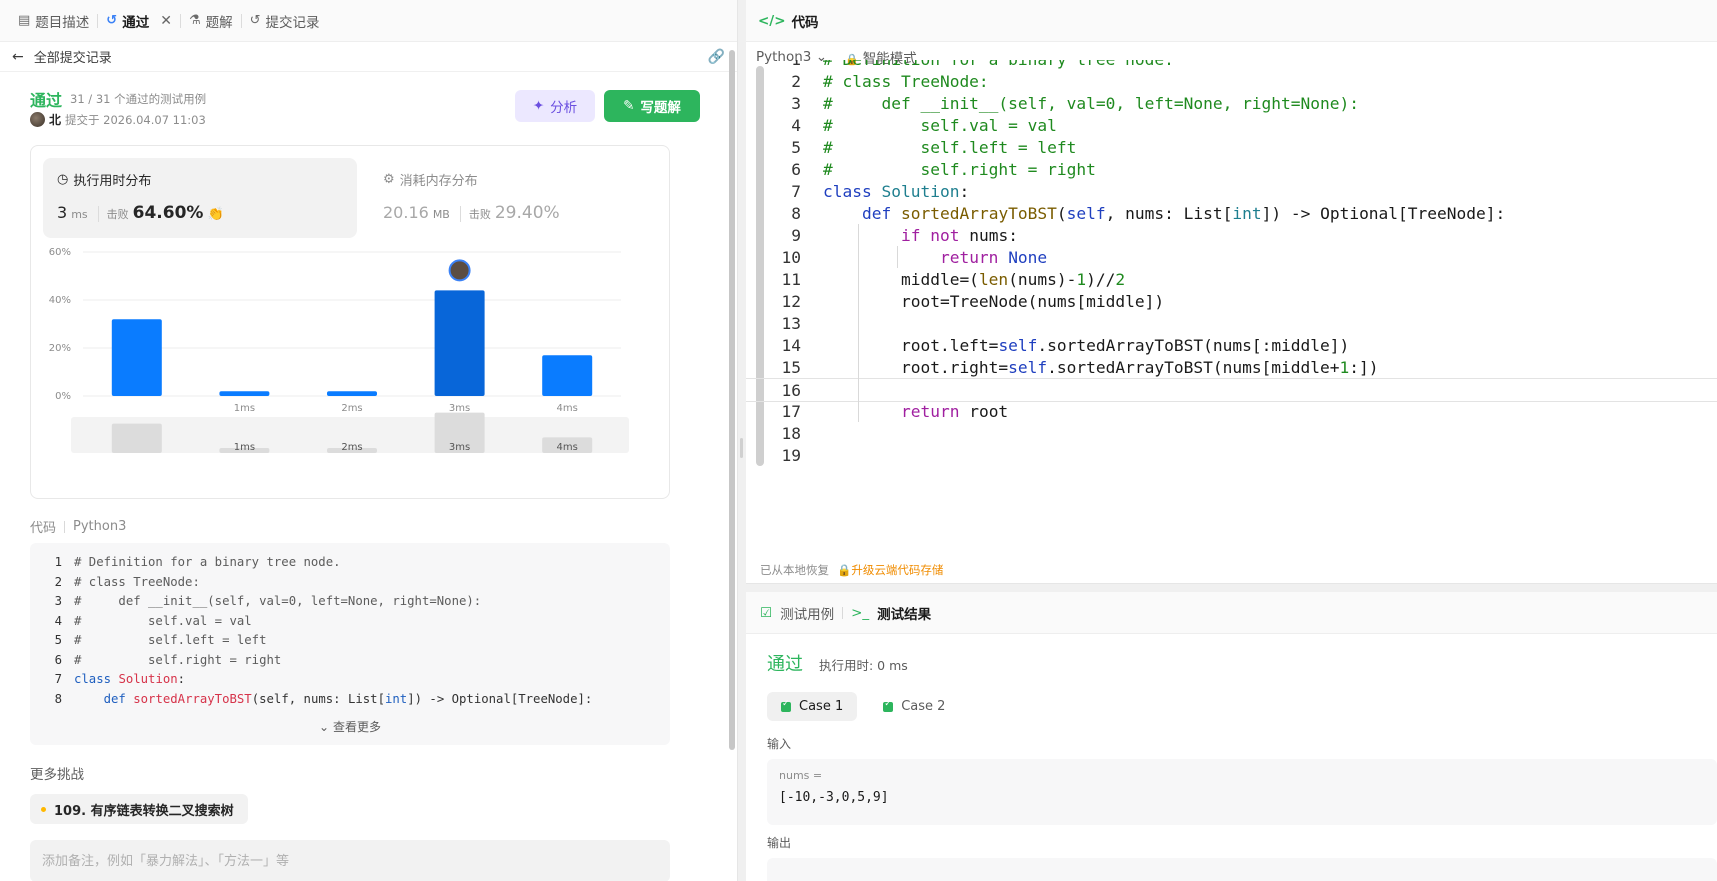  I want to click on code-text: if not nums:, so click(959, 235).